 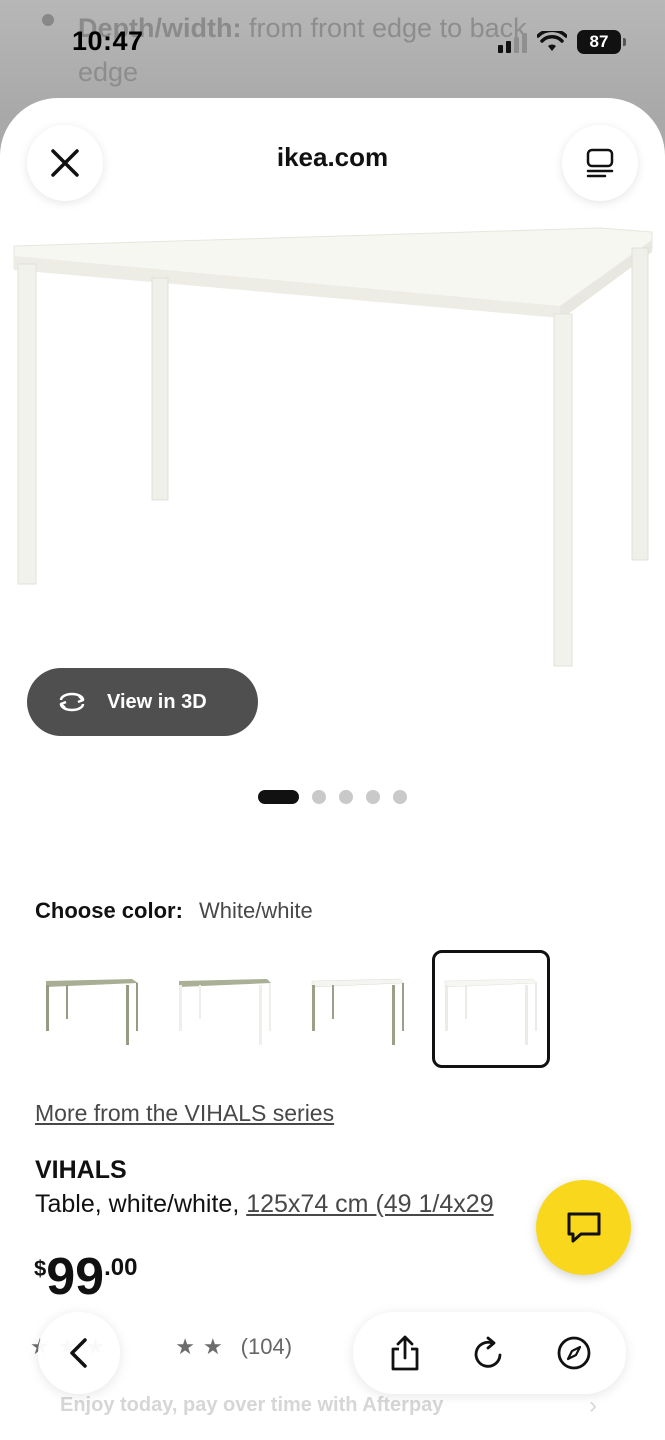 I want to click on review-count: (104), so click(x=266, y=1346).